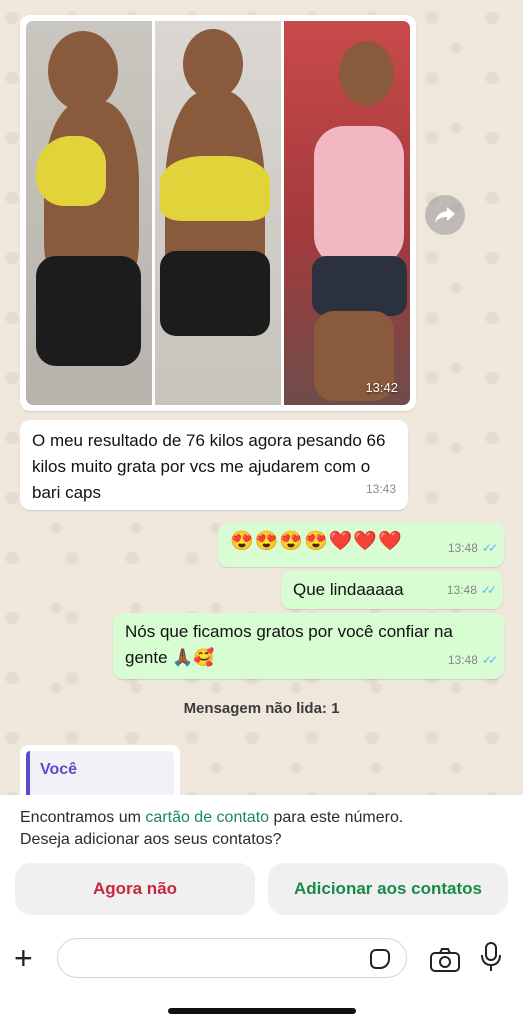 The width and height of the screenshot is (523, 1024). Describe the element at coordinates (445, 960) in the screenshot. I see `camera-icon` at that location.